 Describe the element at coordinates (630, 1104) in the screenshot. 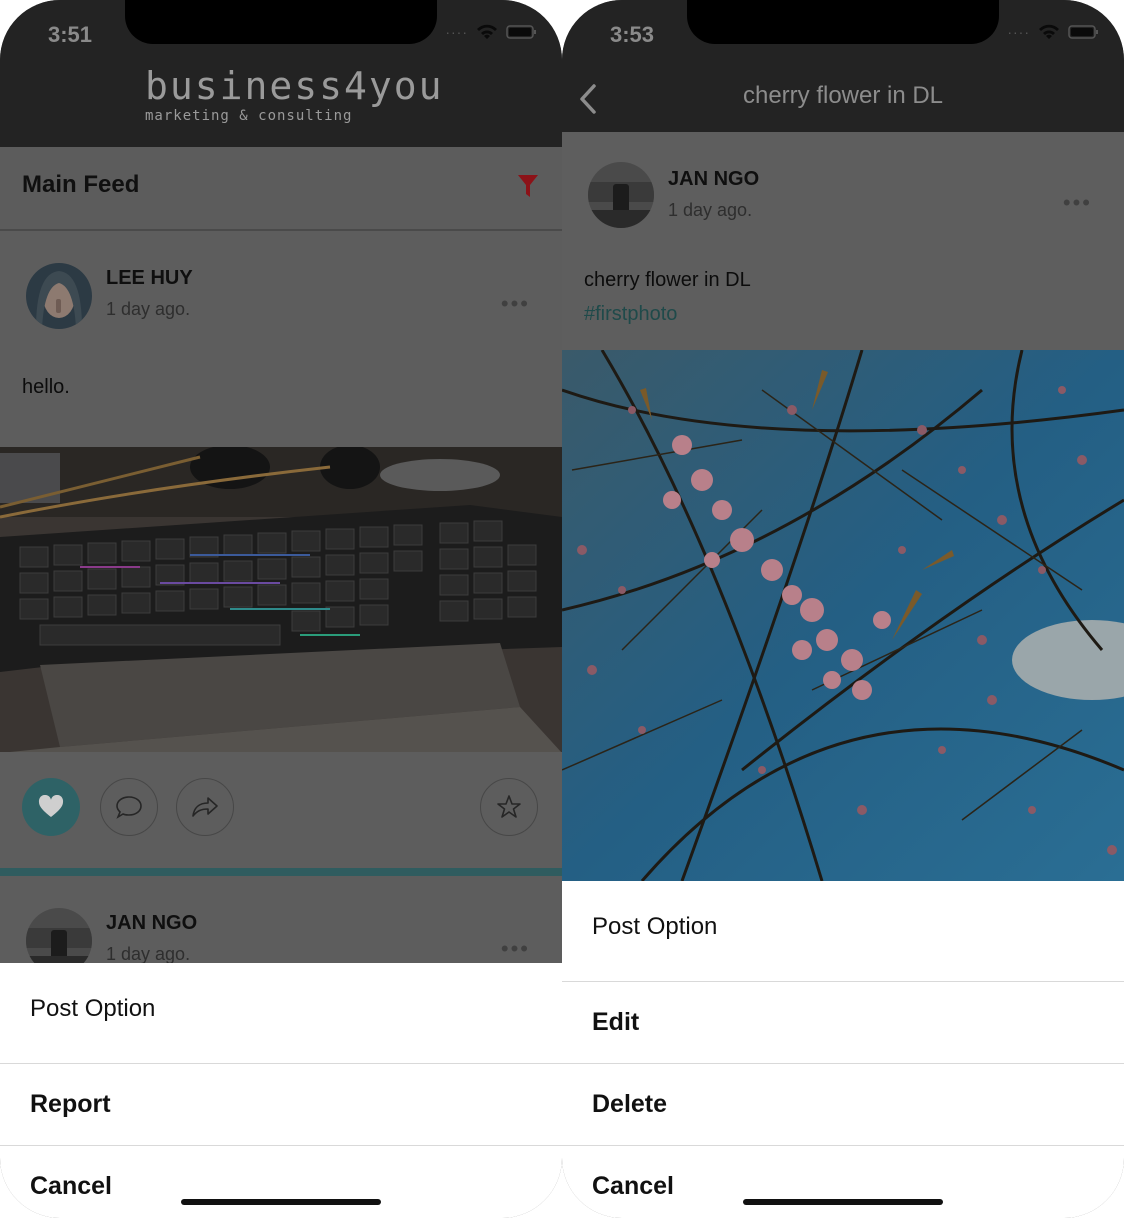

I see `delete-label: Delete` at that location.